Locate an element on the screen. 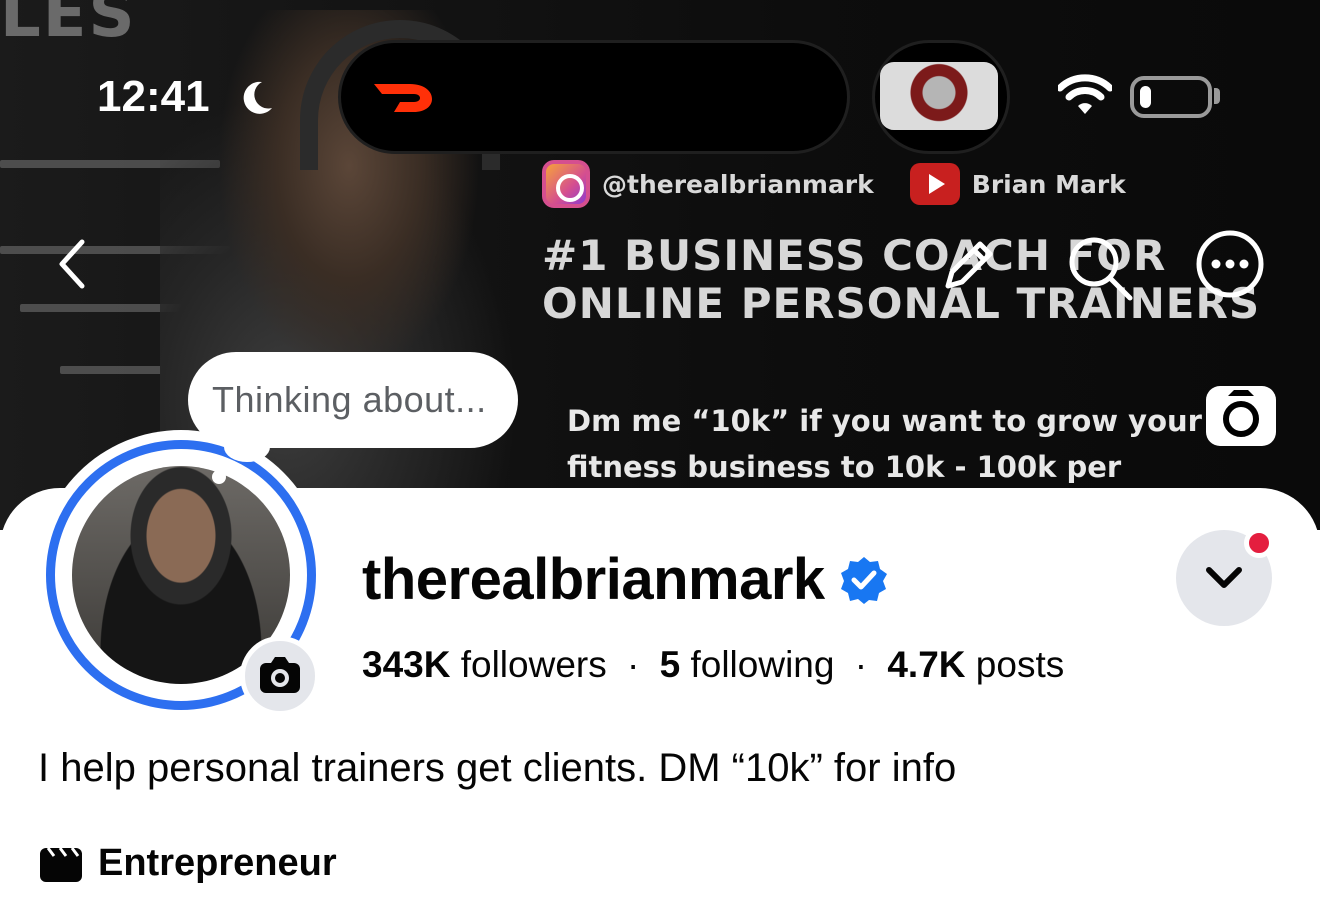  edit-profile-photo-button is located at coordinates (280, 676).